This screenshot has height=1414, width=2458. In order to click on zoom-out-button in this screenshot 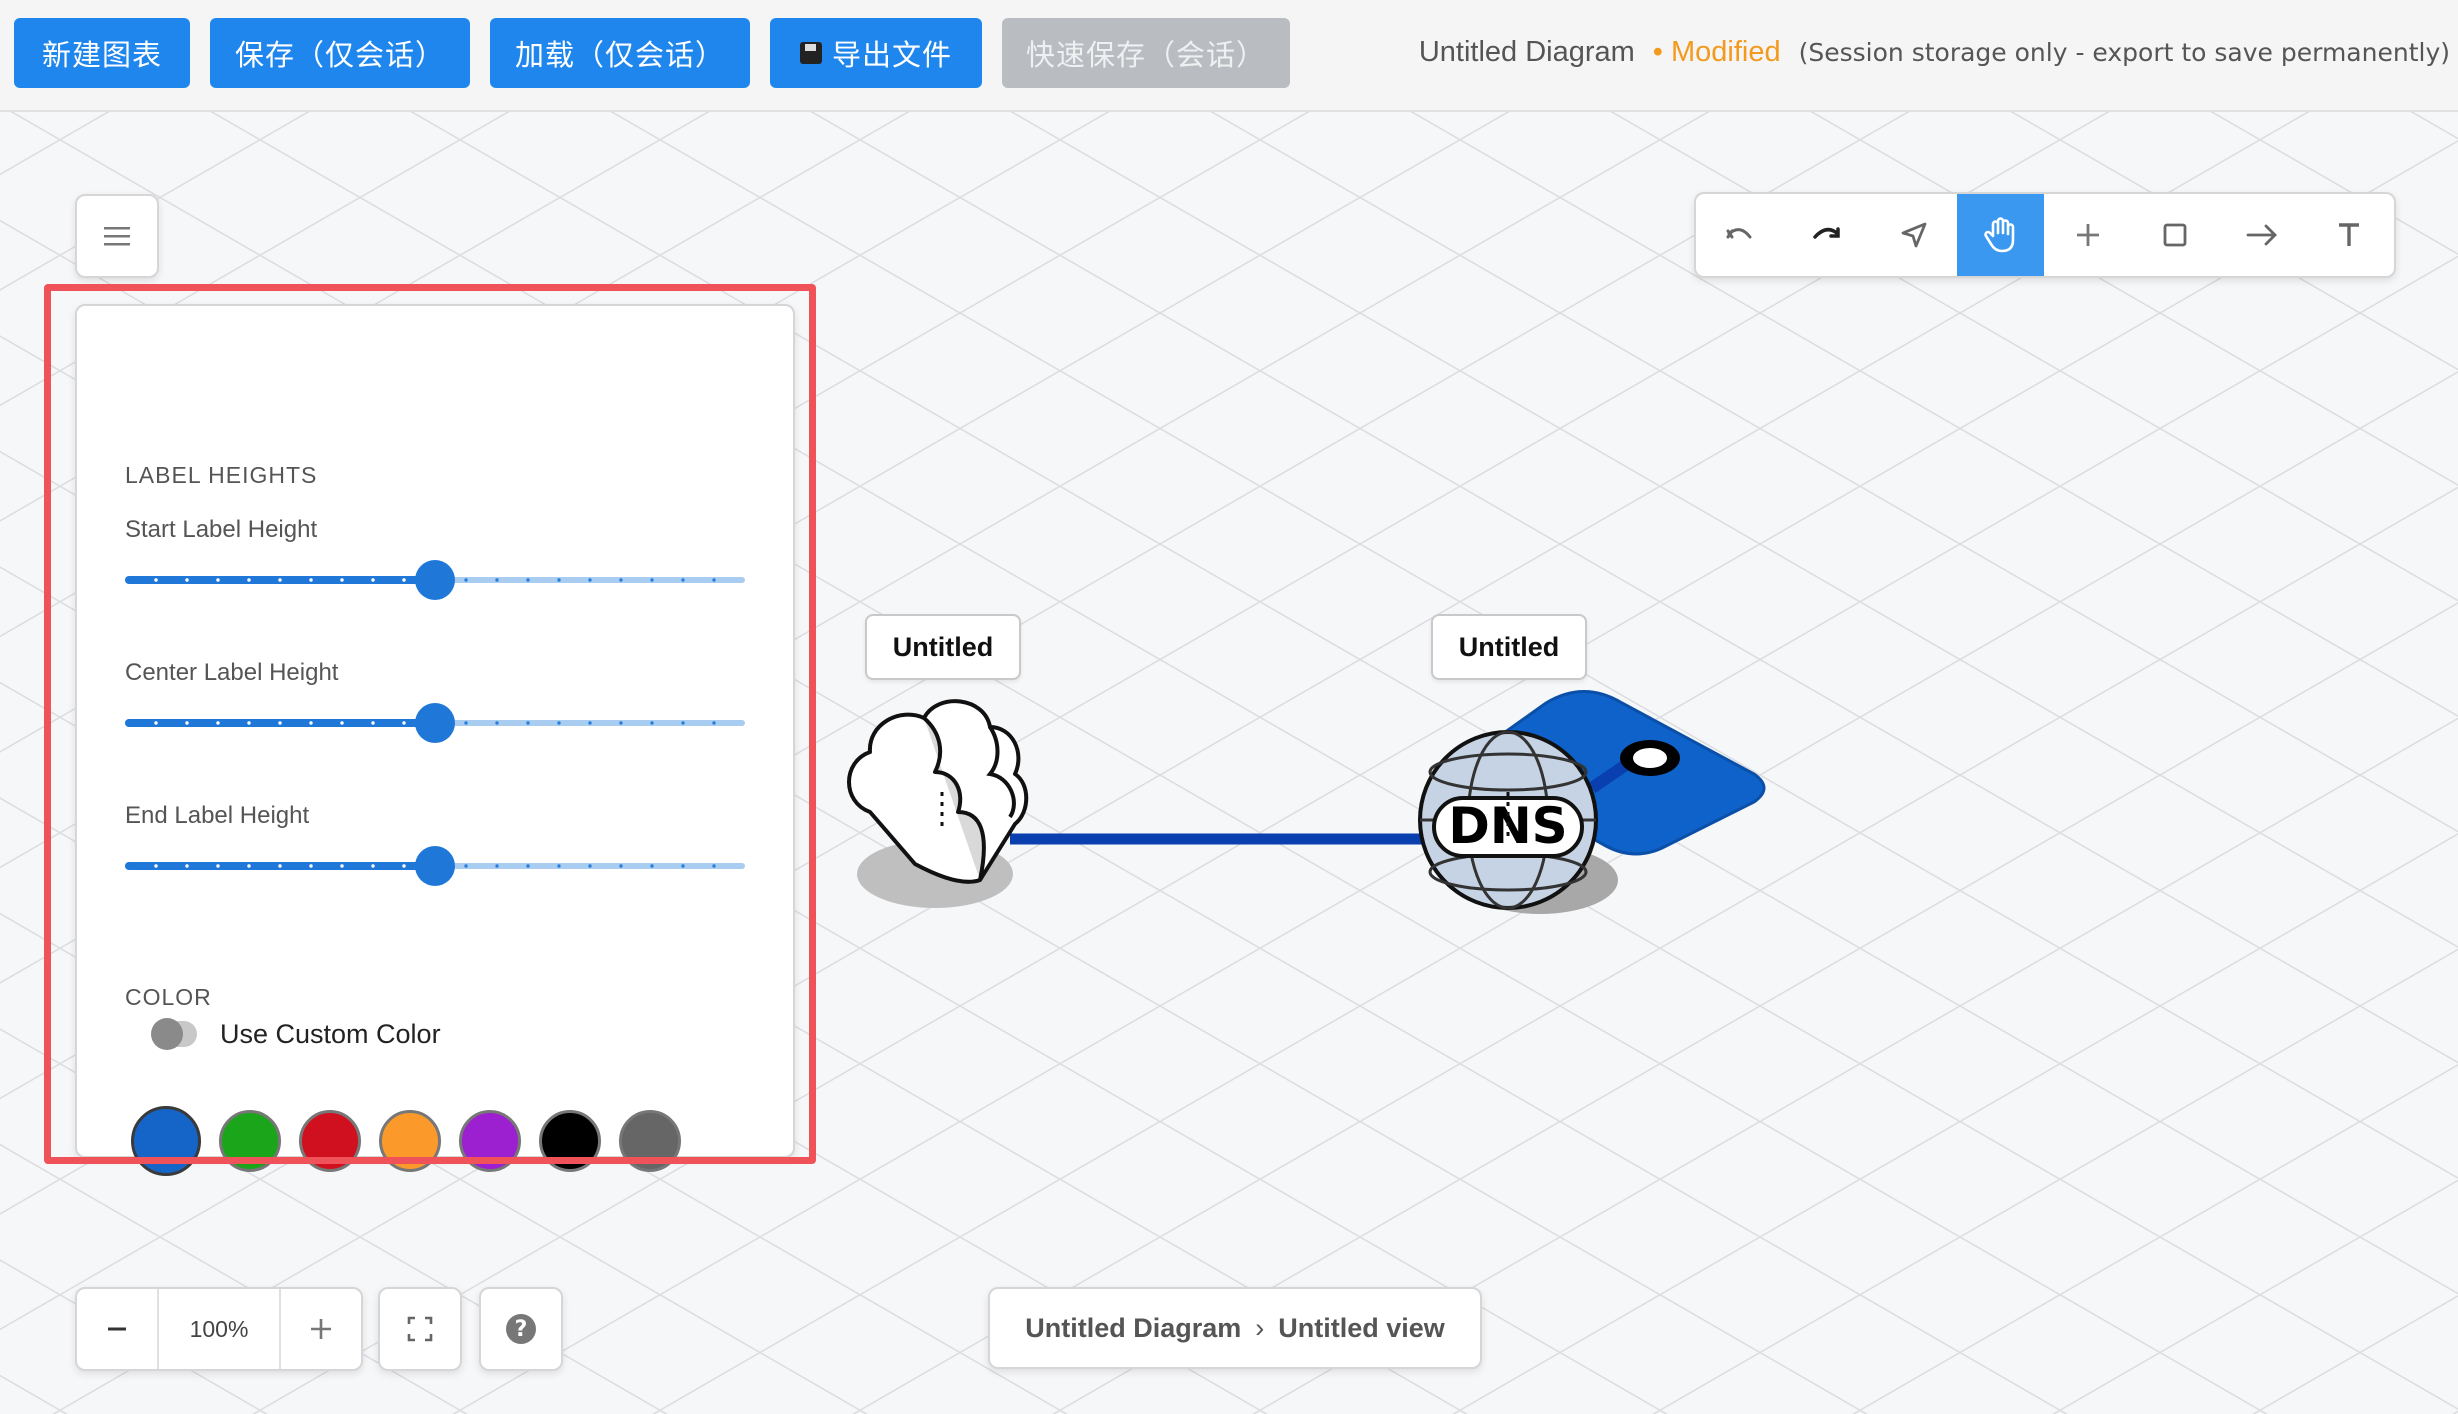, I will do `click(117, 1329)`.